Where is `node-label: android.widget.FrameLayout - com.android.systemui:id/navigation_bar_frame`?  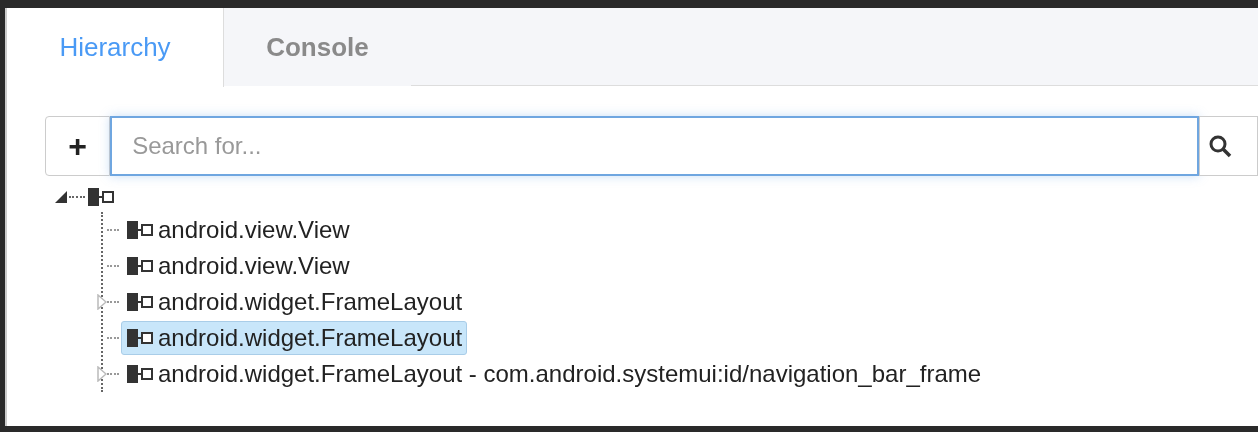
node-label: android.widget.FrameLayout - com.android.systemui:id/navigation_bar_frame is located at coordinates (570, 374).